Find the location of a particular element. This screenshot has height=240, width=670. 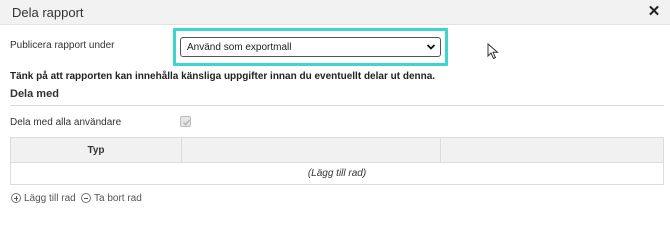

share-all-checkbox is located at coordinates (185, 121).